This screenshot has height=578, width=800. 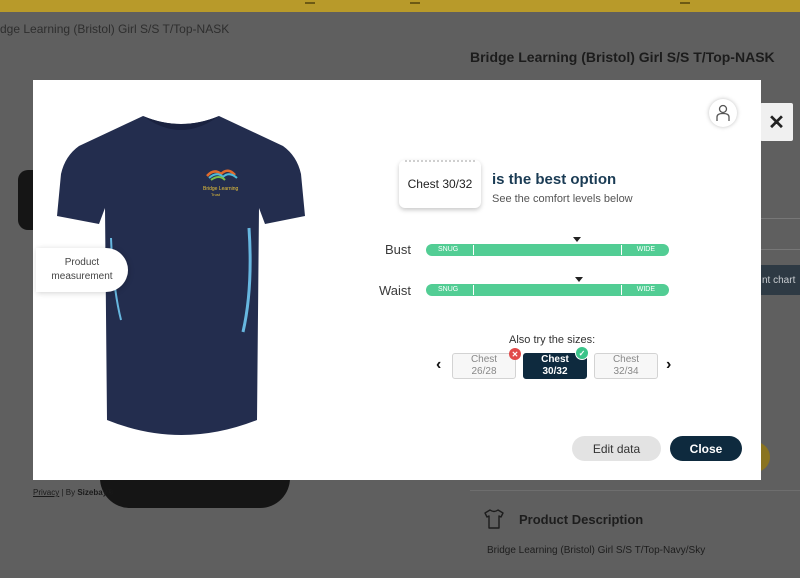 I want to click on announcement-bar, so click(x=400, y=6).